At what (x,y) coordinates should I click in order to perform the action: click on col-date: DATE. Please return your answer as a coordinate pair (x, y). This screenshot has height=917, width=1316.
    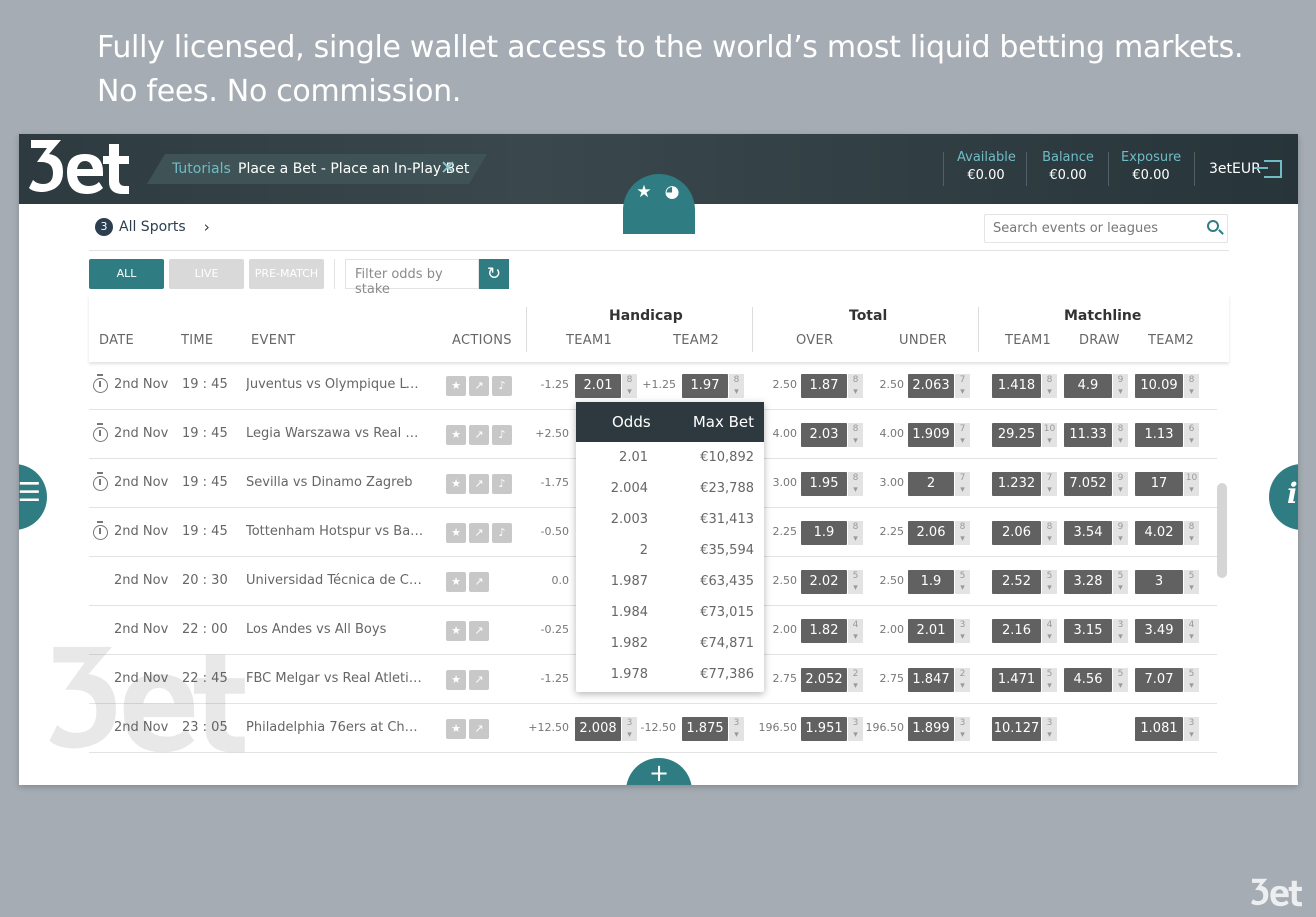
    Looking at the image, I should click on (116, 340).